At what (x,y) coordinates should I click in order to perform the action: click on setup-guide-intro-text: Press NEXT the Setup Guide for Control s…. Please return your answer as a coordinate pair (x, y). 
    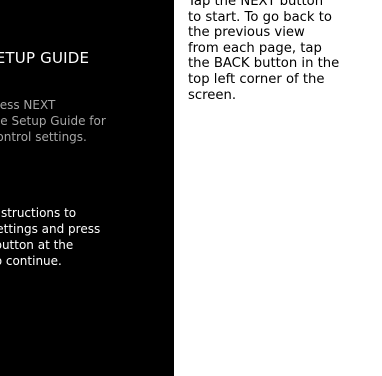
    Looking at the image, I should click on (53, 121).